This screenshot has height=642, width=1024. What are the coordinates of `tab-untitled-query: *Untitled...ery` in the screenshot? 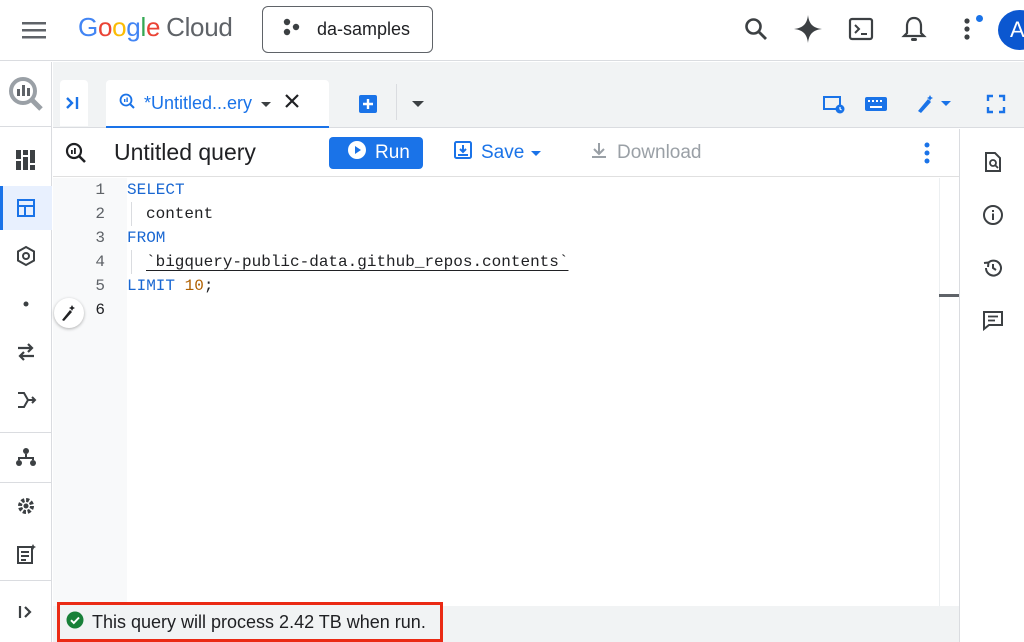 It's located at (217, 104).